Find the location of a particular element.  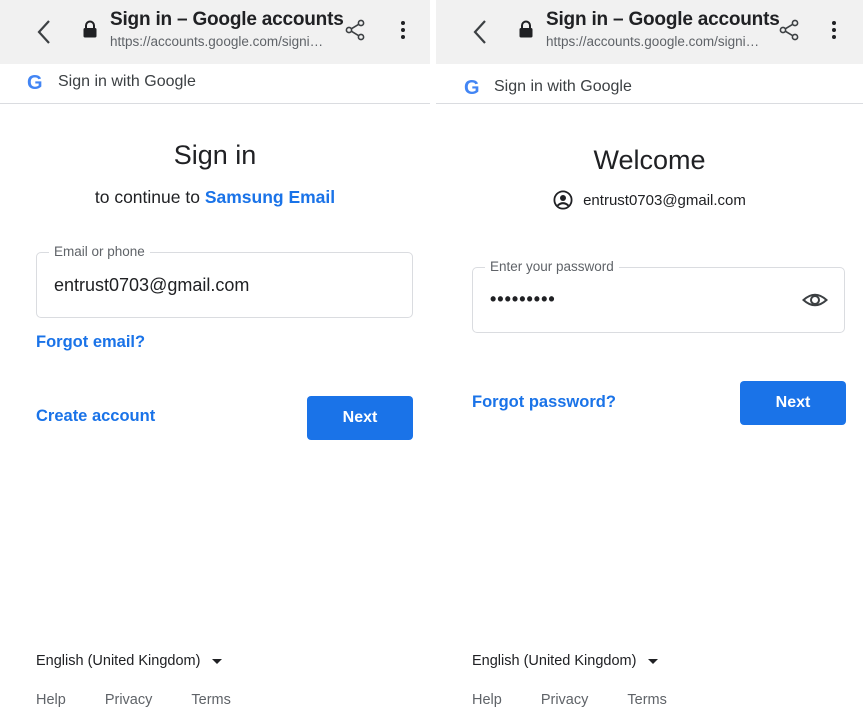

email-field: Email or phone entrust0703@gmail.com is located at coordinates (224, 281).